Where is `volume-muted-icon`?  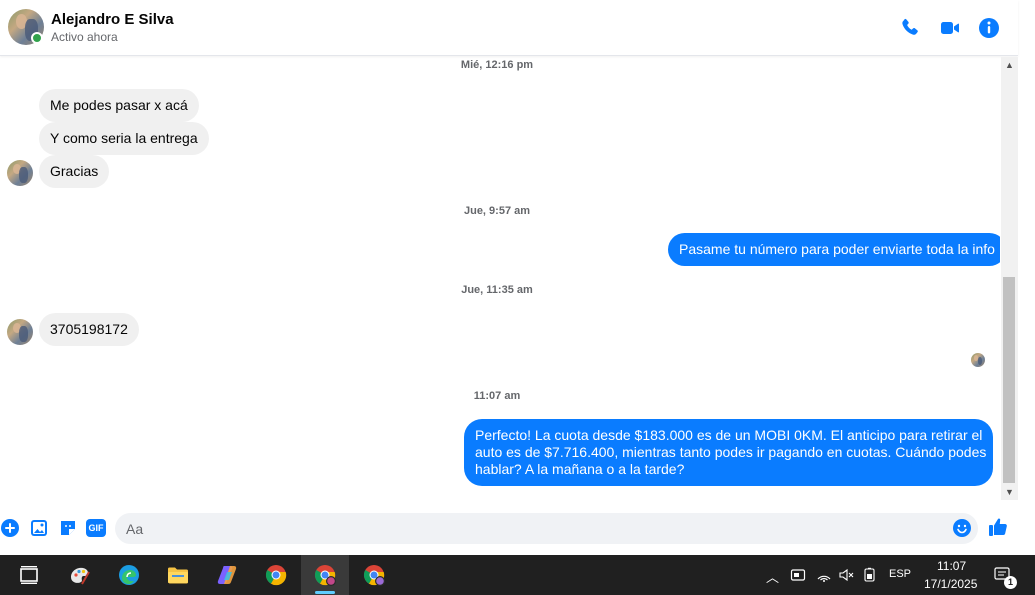 volume-muted-icon is located at coordinates (846, 575).